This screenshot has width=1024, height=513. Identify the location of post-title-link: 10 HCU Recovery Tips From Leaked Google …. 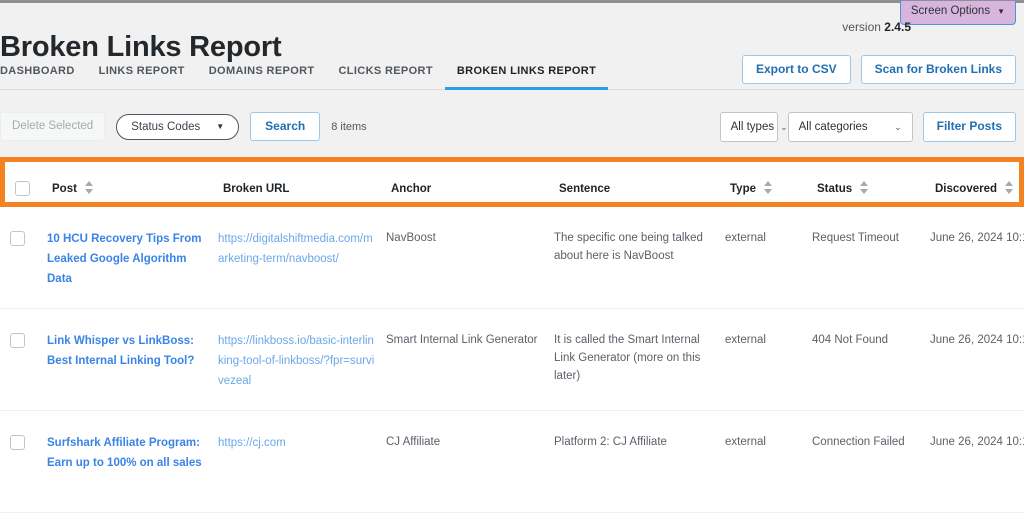
(127, 259).